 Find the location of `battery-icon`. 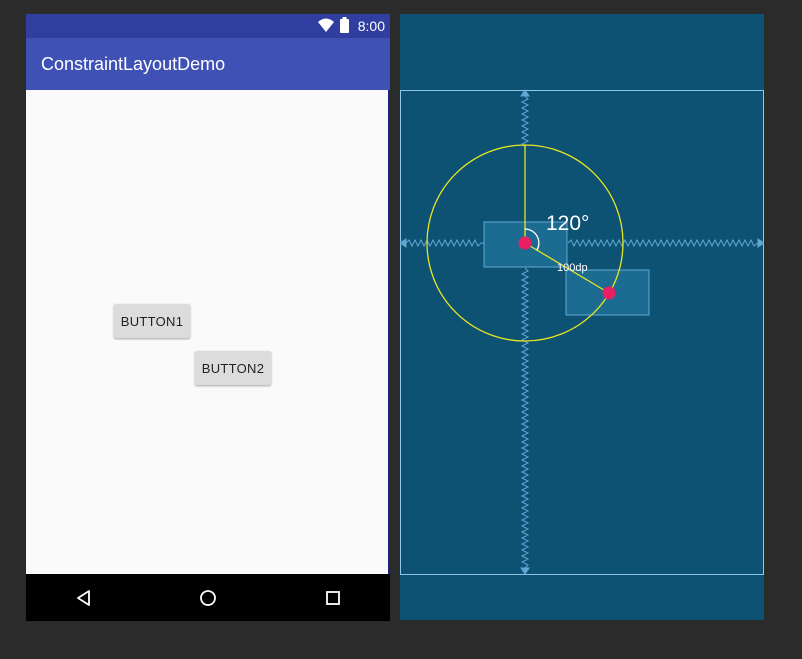

battery-icon is located at coordinates (344, 25).